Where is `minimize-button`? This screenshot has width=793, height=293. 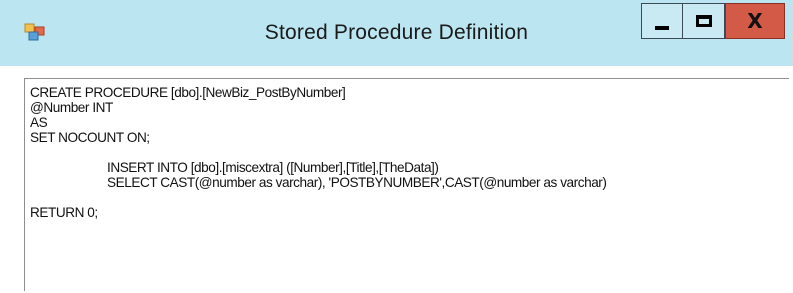
minimize-button is located at coordinates (662, 21).